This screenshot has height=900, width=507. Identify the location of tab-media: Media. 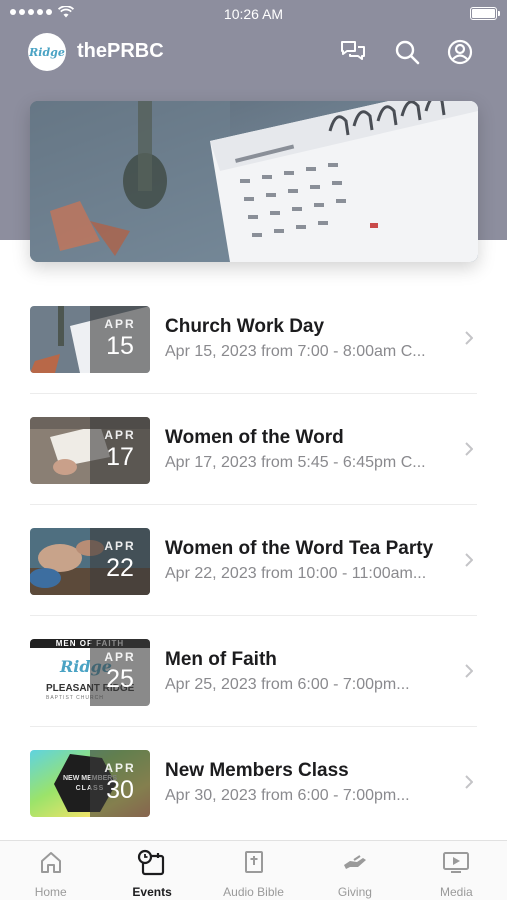
(456, 870).